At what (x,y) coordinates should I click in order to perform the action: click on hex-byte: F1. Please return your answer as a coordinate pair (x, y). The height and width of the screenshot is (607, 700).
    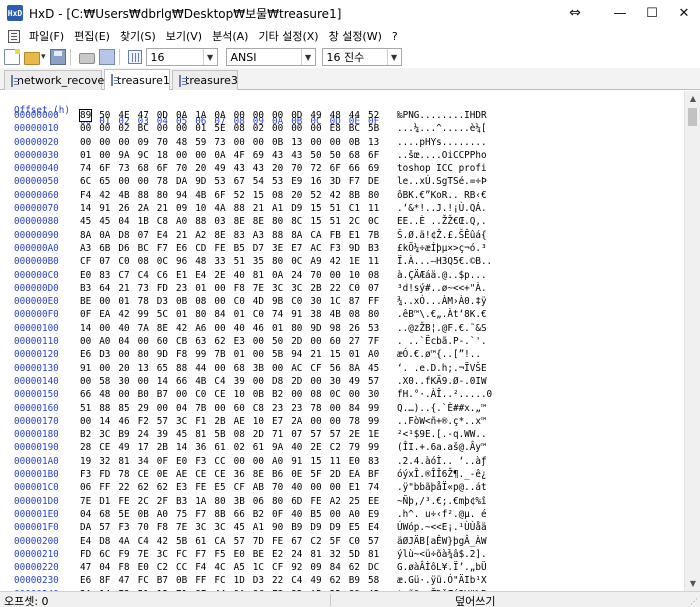
    Looking at the image, I should click on (200, 421).